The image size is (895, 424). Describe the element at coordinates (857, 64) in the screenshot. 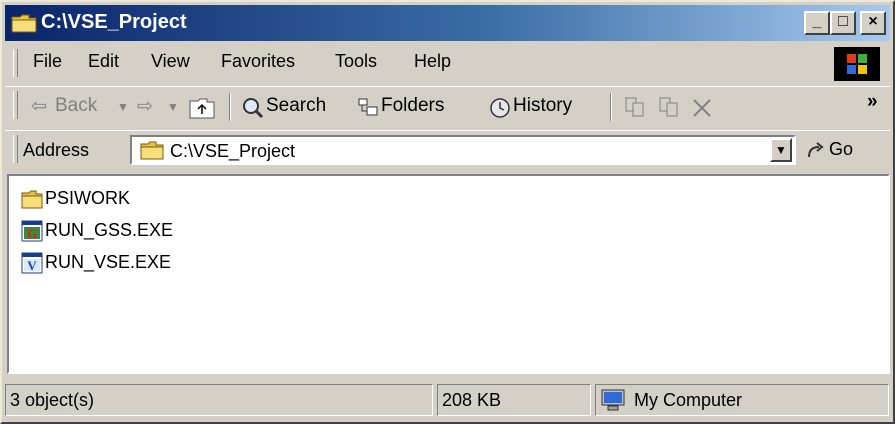

I see `windows-logo-icon` at that location.